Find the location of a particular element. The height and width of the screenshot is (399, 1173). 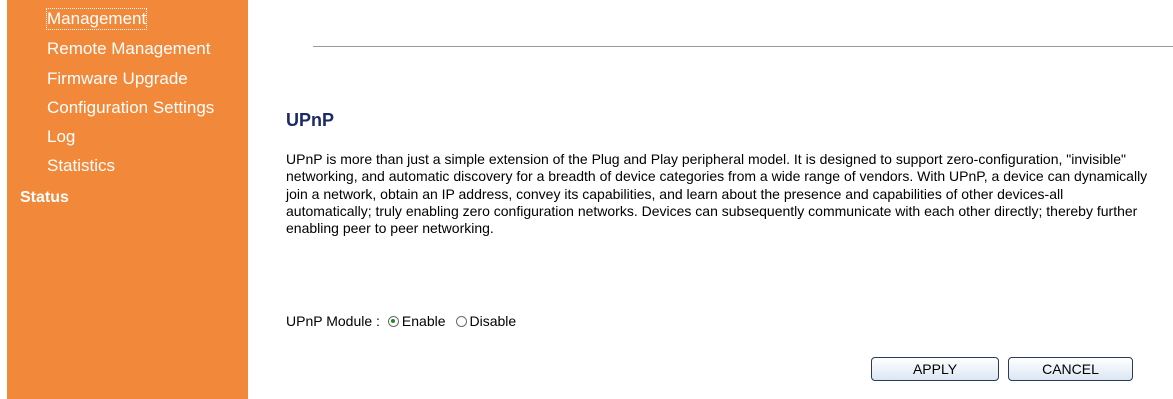

upnp-module-row: UPnP Module : Enable Disable is located at coordinates (401, 321).